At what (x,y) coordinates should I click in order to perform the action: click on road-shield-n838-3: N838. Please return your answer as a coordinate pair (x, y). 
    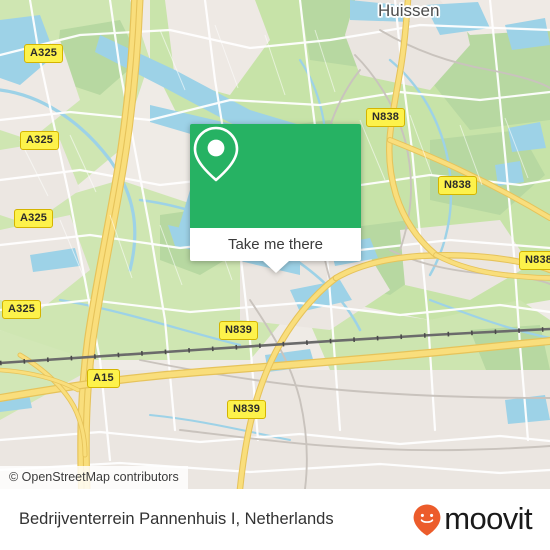
    Looking at the image, I should click on (534, 260).